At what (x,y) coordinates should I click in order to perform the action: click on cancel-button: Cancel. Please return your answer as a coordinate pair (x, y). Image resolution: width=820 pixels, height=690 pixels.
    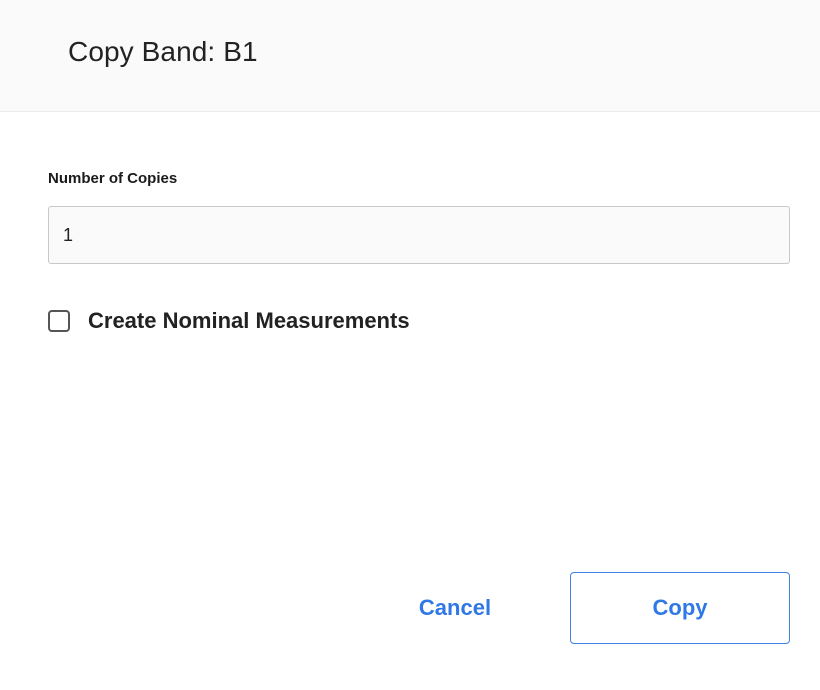
    Looking at the image, I should click on (455, 608).